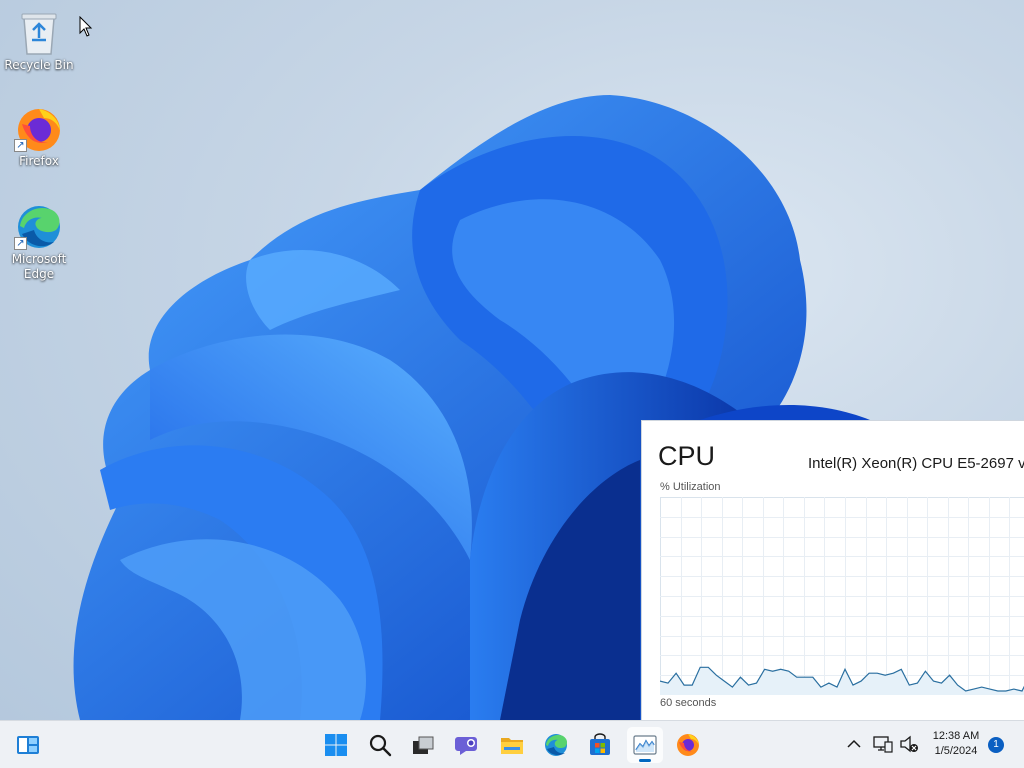 The image size is (1024, 768). I want to click on cpu-utilization-label: % Utilization, so click(690, 487).